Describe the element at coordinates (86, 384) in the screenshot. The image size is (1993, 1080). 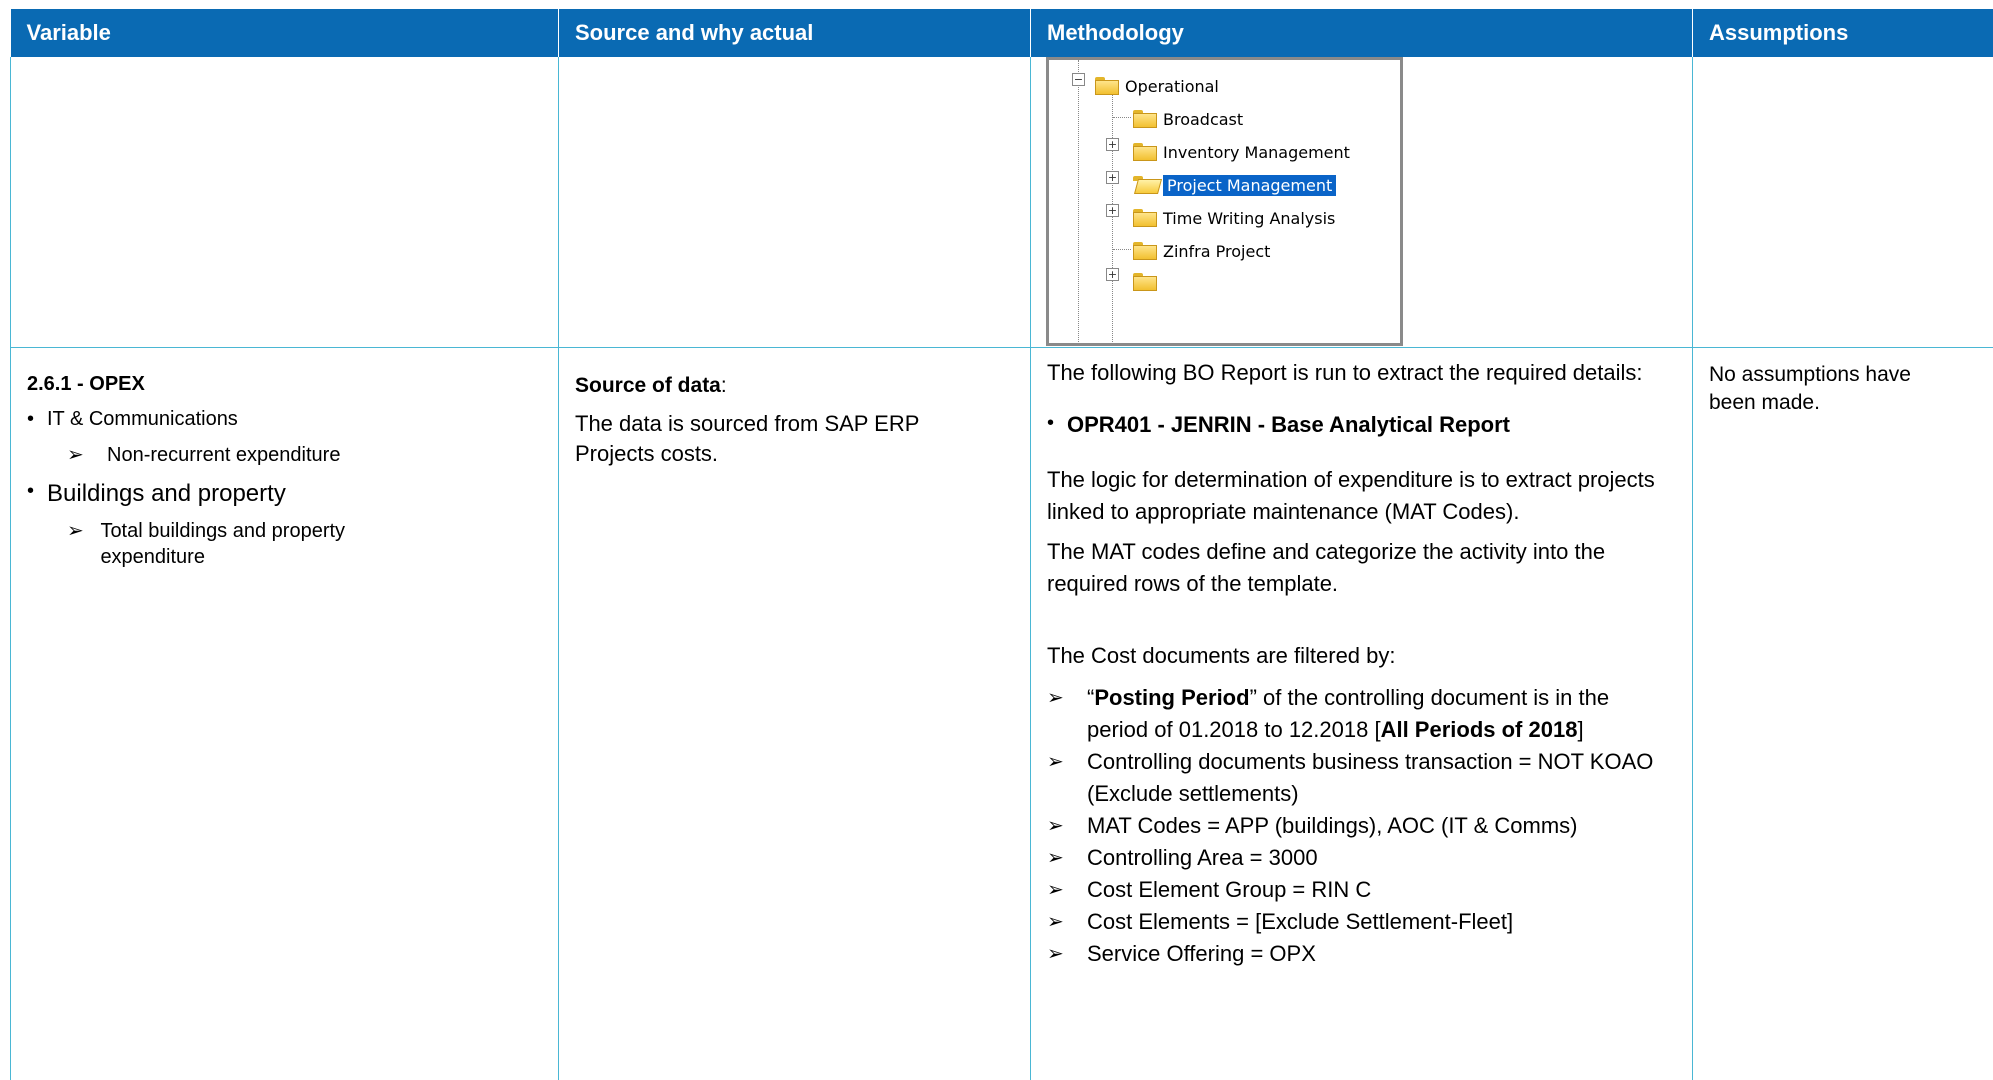
I see `variable-title: 2.6.1 - OPEX` at that location.